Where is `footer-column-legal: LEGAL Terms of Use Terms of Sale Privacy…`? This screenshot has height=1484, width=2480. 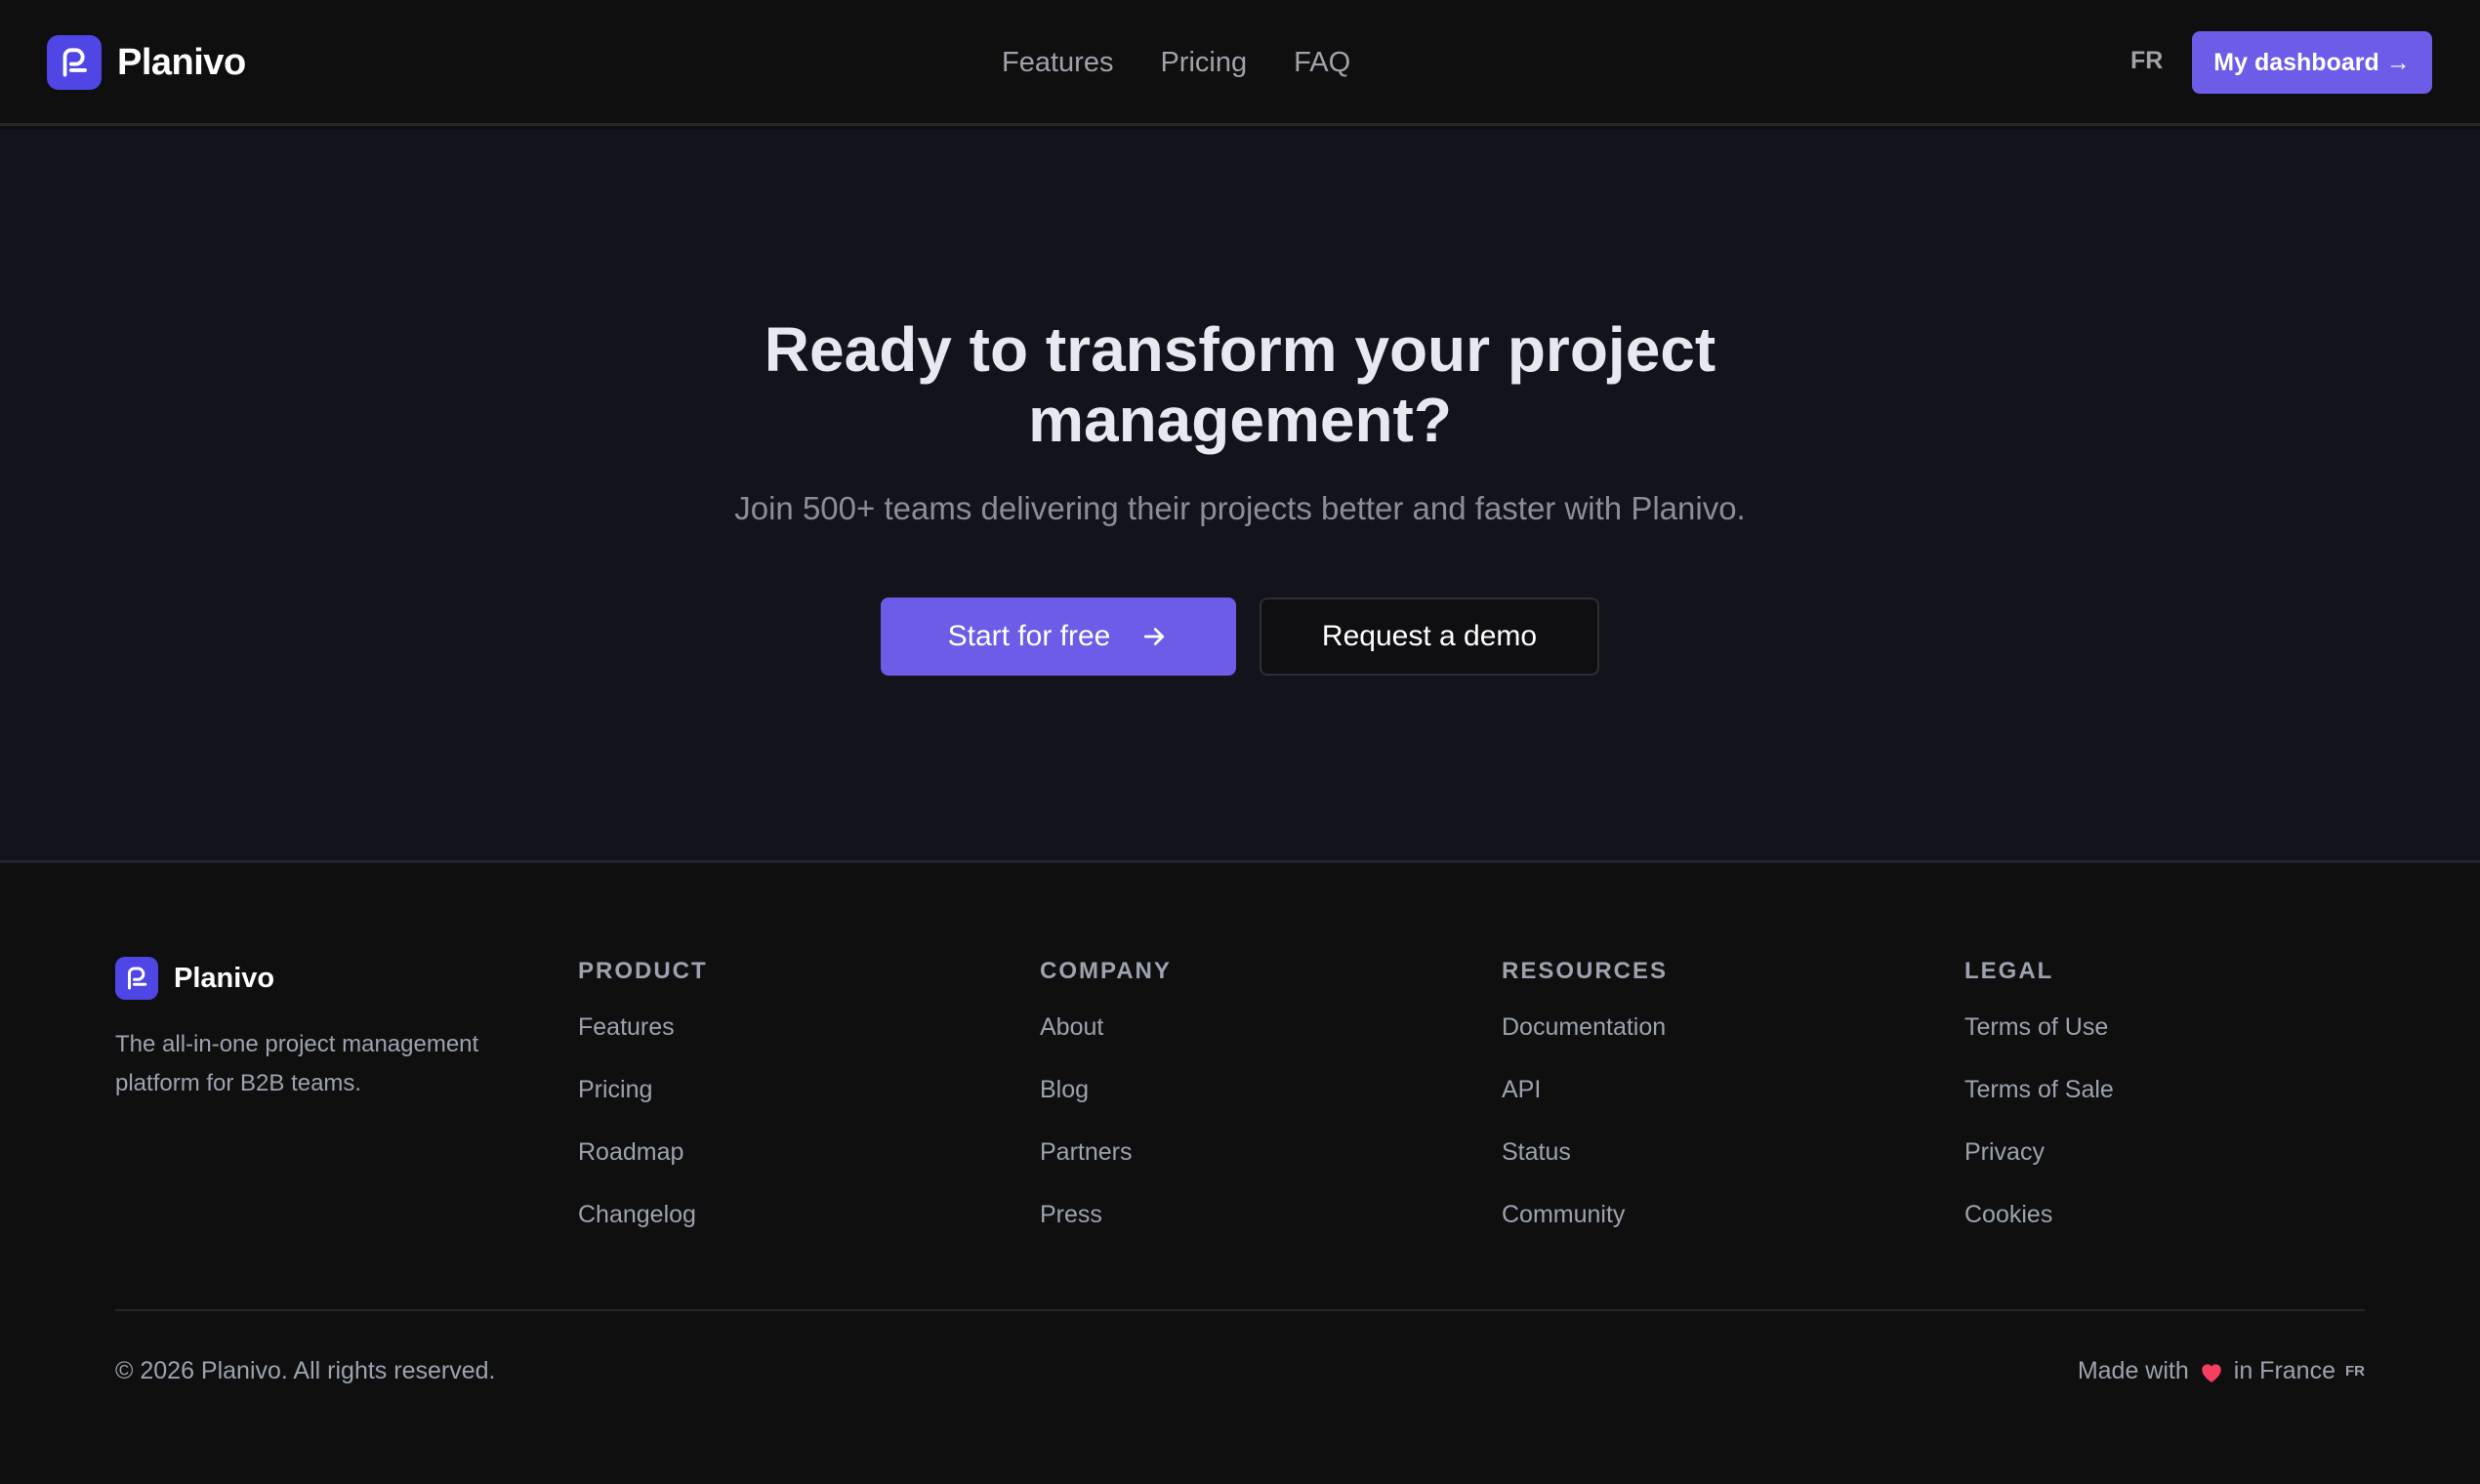
footer-column-legal: LEGAL Terms of Use Terms of Sale Privacy… is located at coordinates (2039, 1109).